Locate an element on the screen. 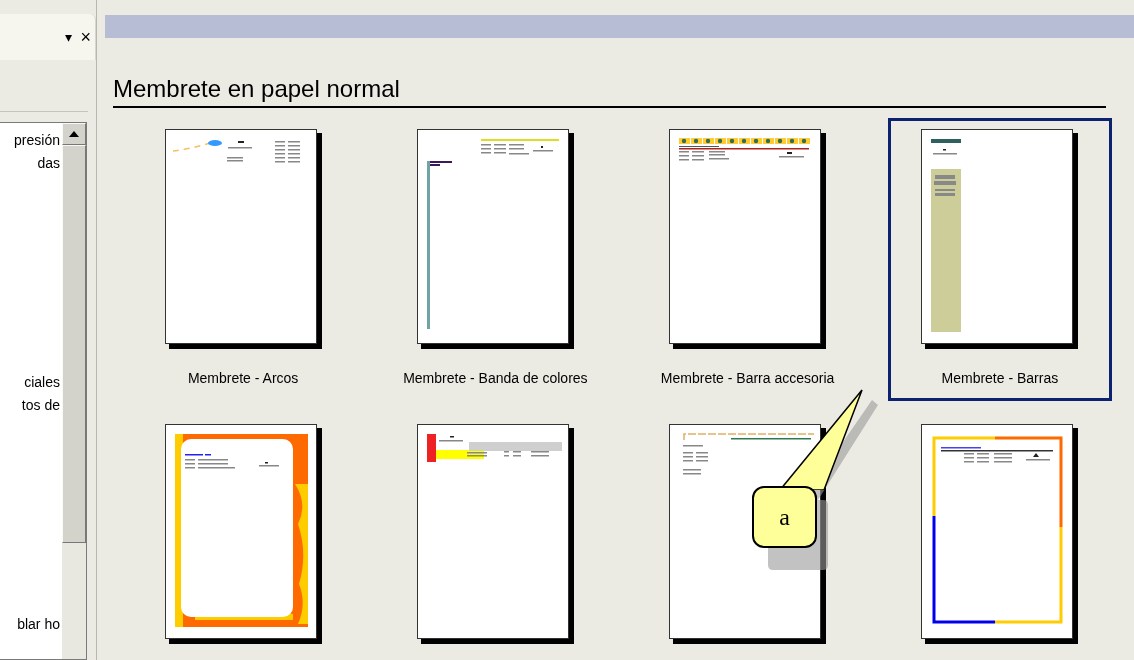  list-item: ciales is located at coordinates (42, 382).